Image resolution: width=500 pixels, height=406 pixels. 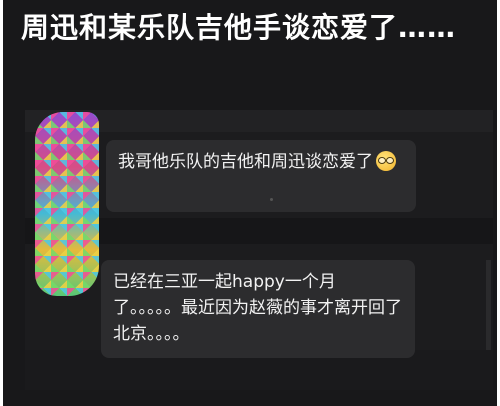 I want to click on speck, so click(x=271, y=199).